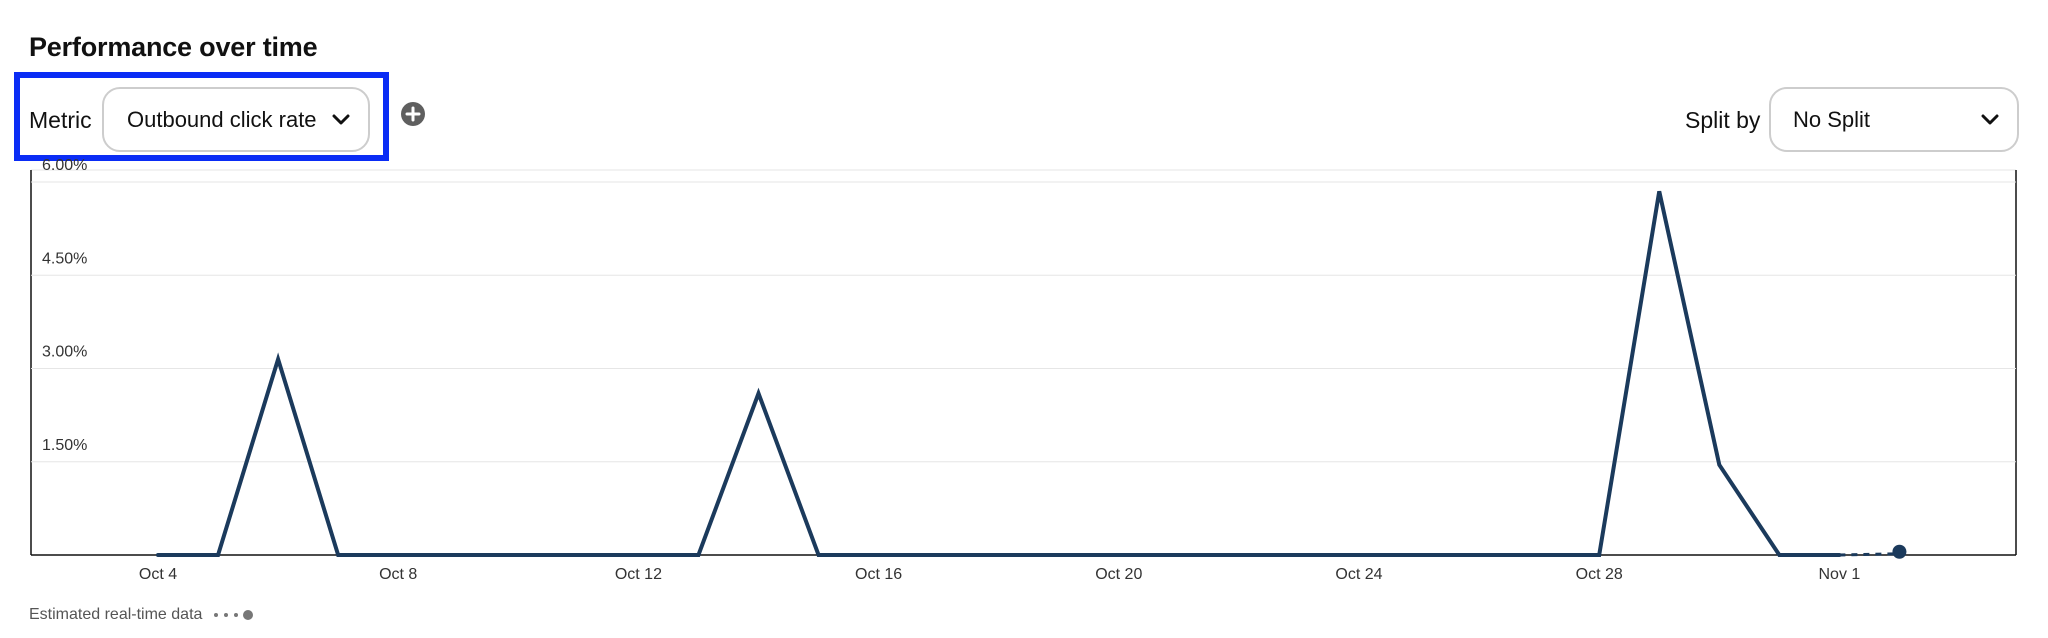 The image size is (2048, 638). Describe the element at coordinates (878, 574) in the screenshot. I see `x-tick-label: Oct 16` at that location.